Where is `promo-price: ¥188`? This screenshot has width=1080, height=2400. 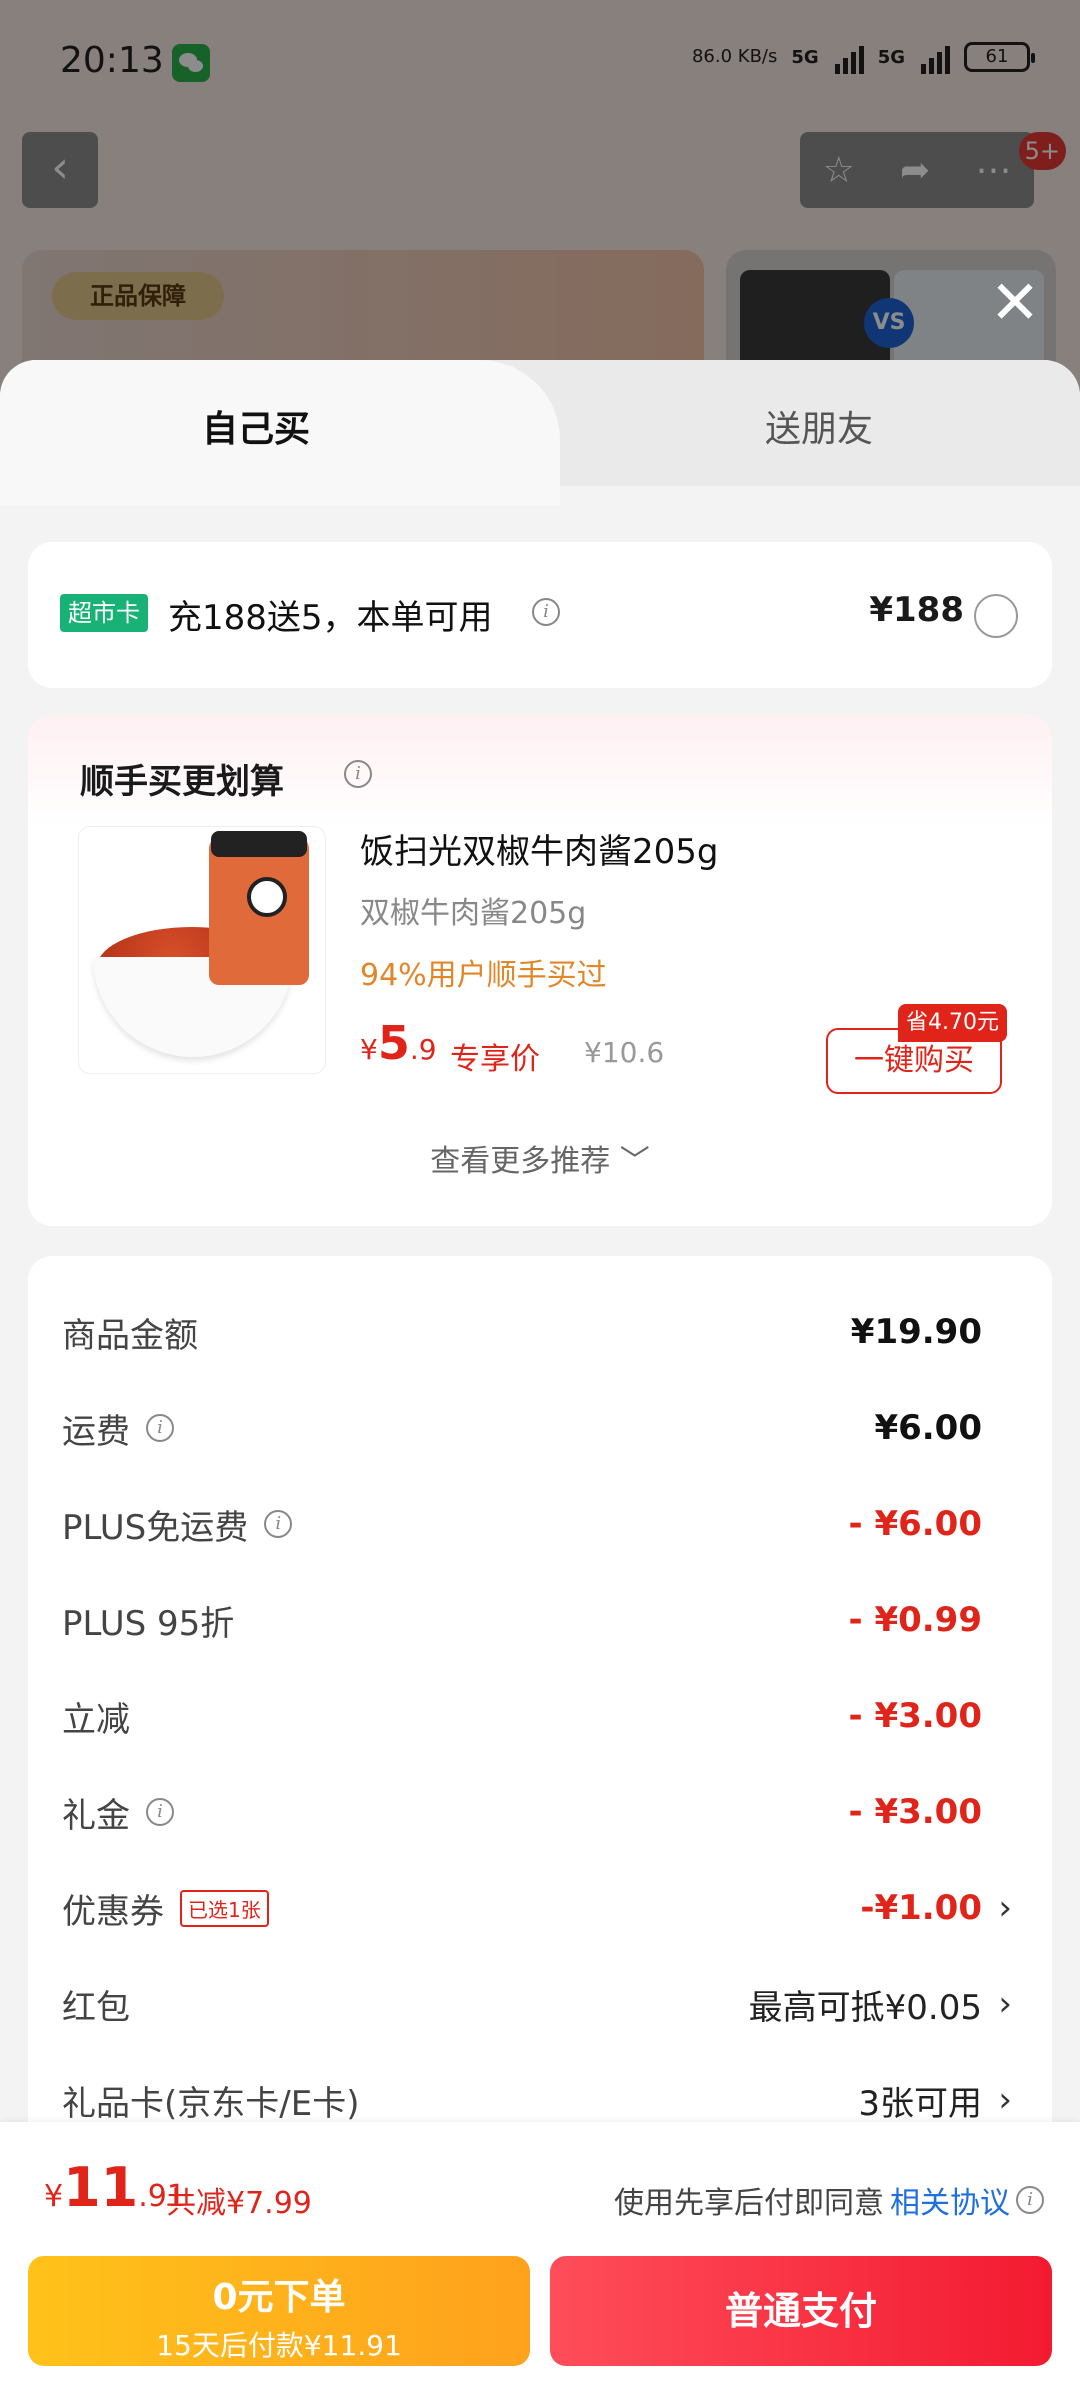
promo-price: ¥188 is located at coordinates (916, 610).